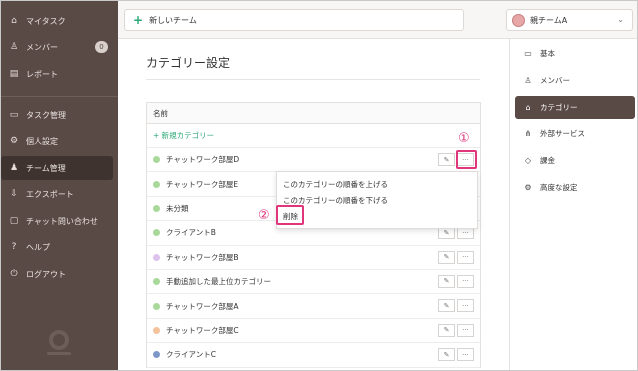 This screenshot has width=638, height=371. What do you see at coordinates (42, 47) in the screenshot?
I see `sidebar-item-label: メンバー` at bounding box center [42, 47].